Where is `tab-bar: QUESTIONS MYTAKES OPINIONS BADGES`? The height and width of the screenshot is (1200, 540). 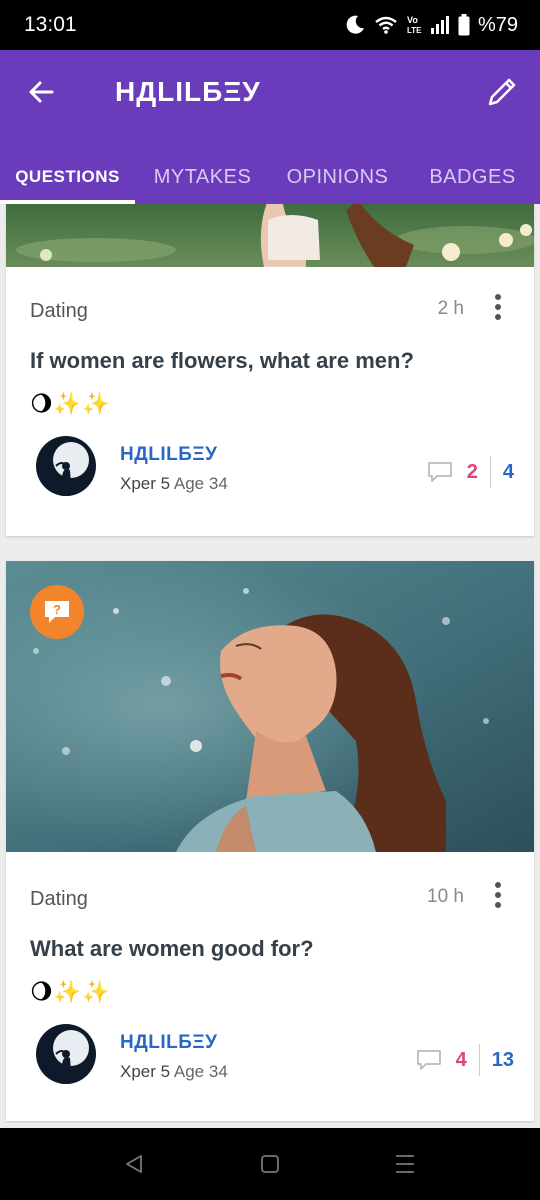 tab-bar: QUESTIONS MYTAKES OPINIONS BADGES is located at coordinates (270, 177).